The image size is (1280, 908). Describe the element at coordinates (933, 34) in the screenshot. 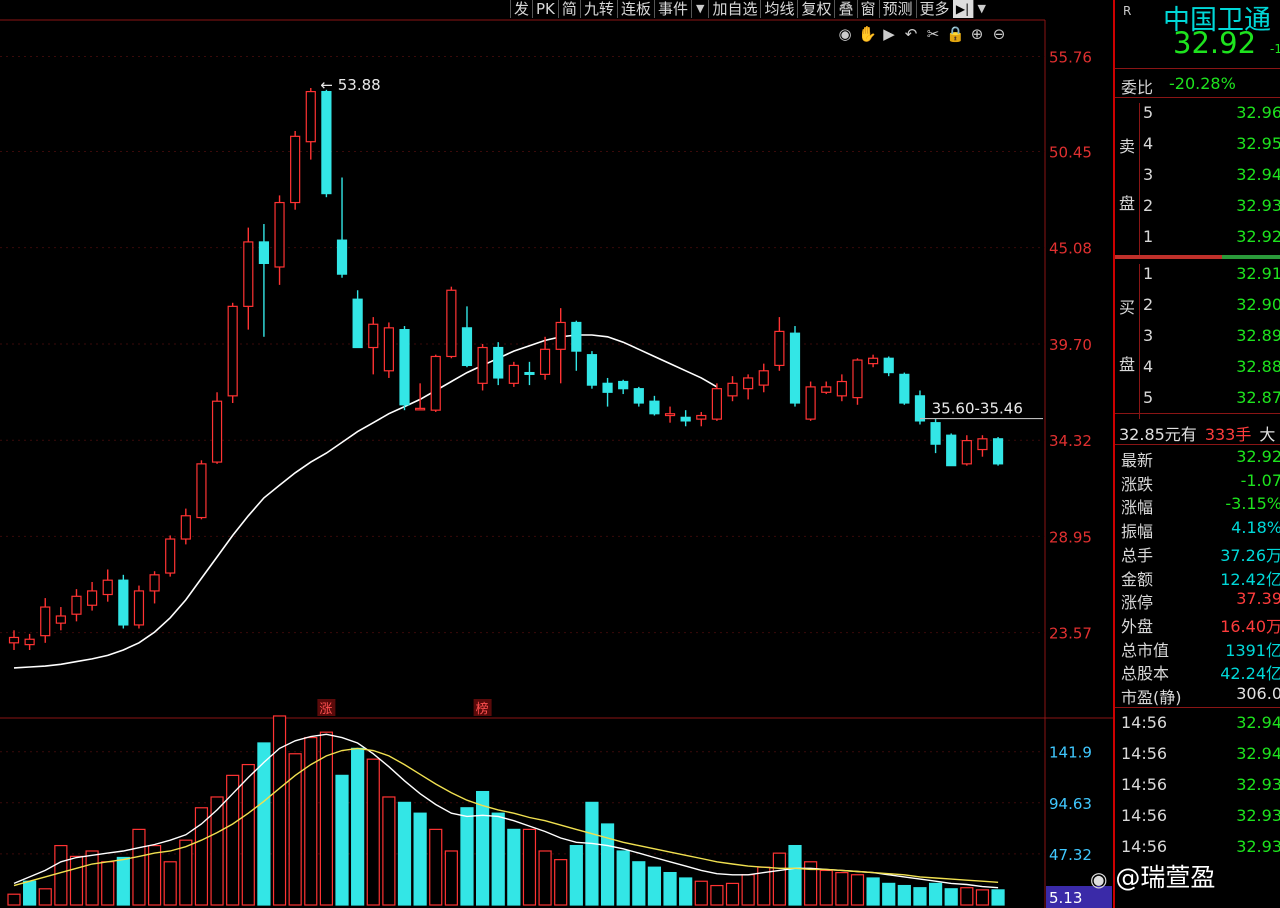

I see `scissors-icon: ✂` at that location.